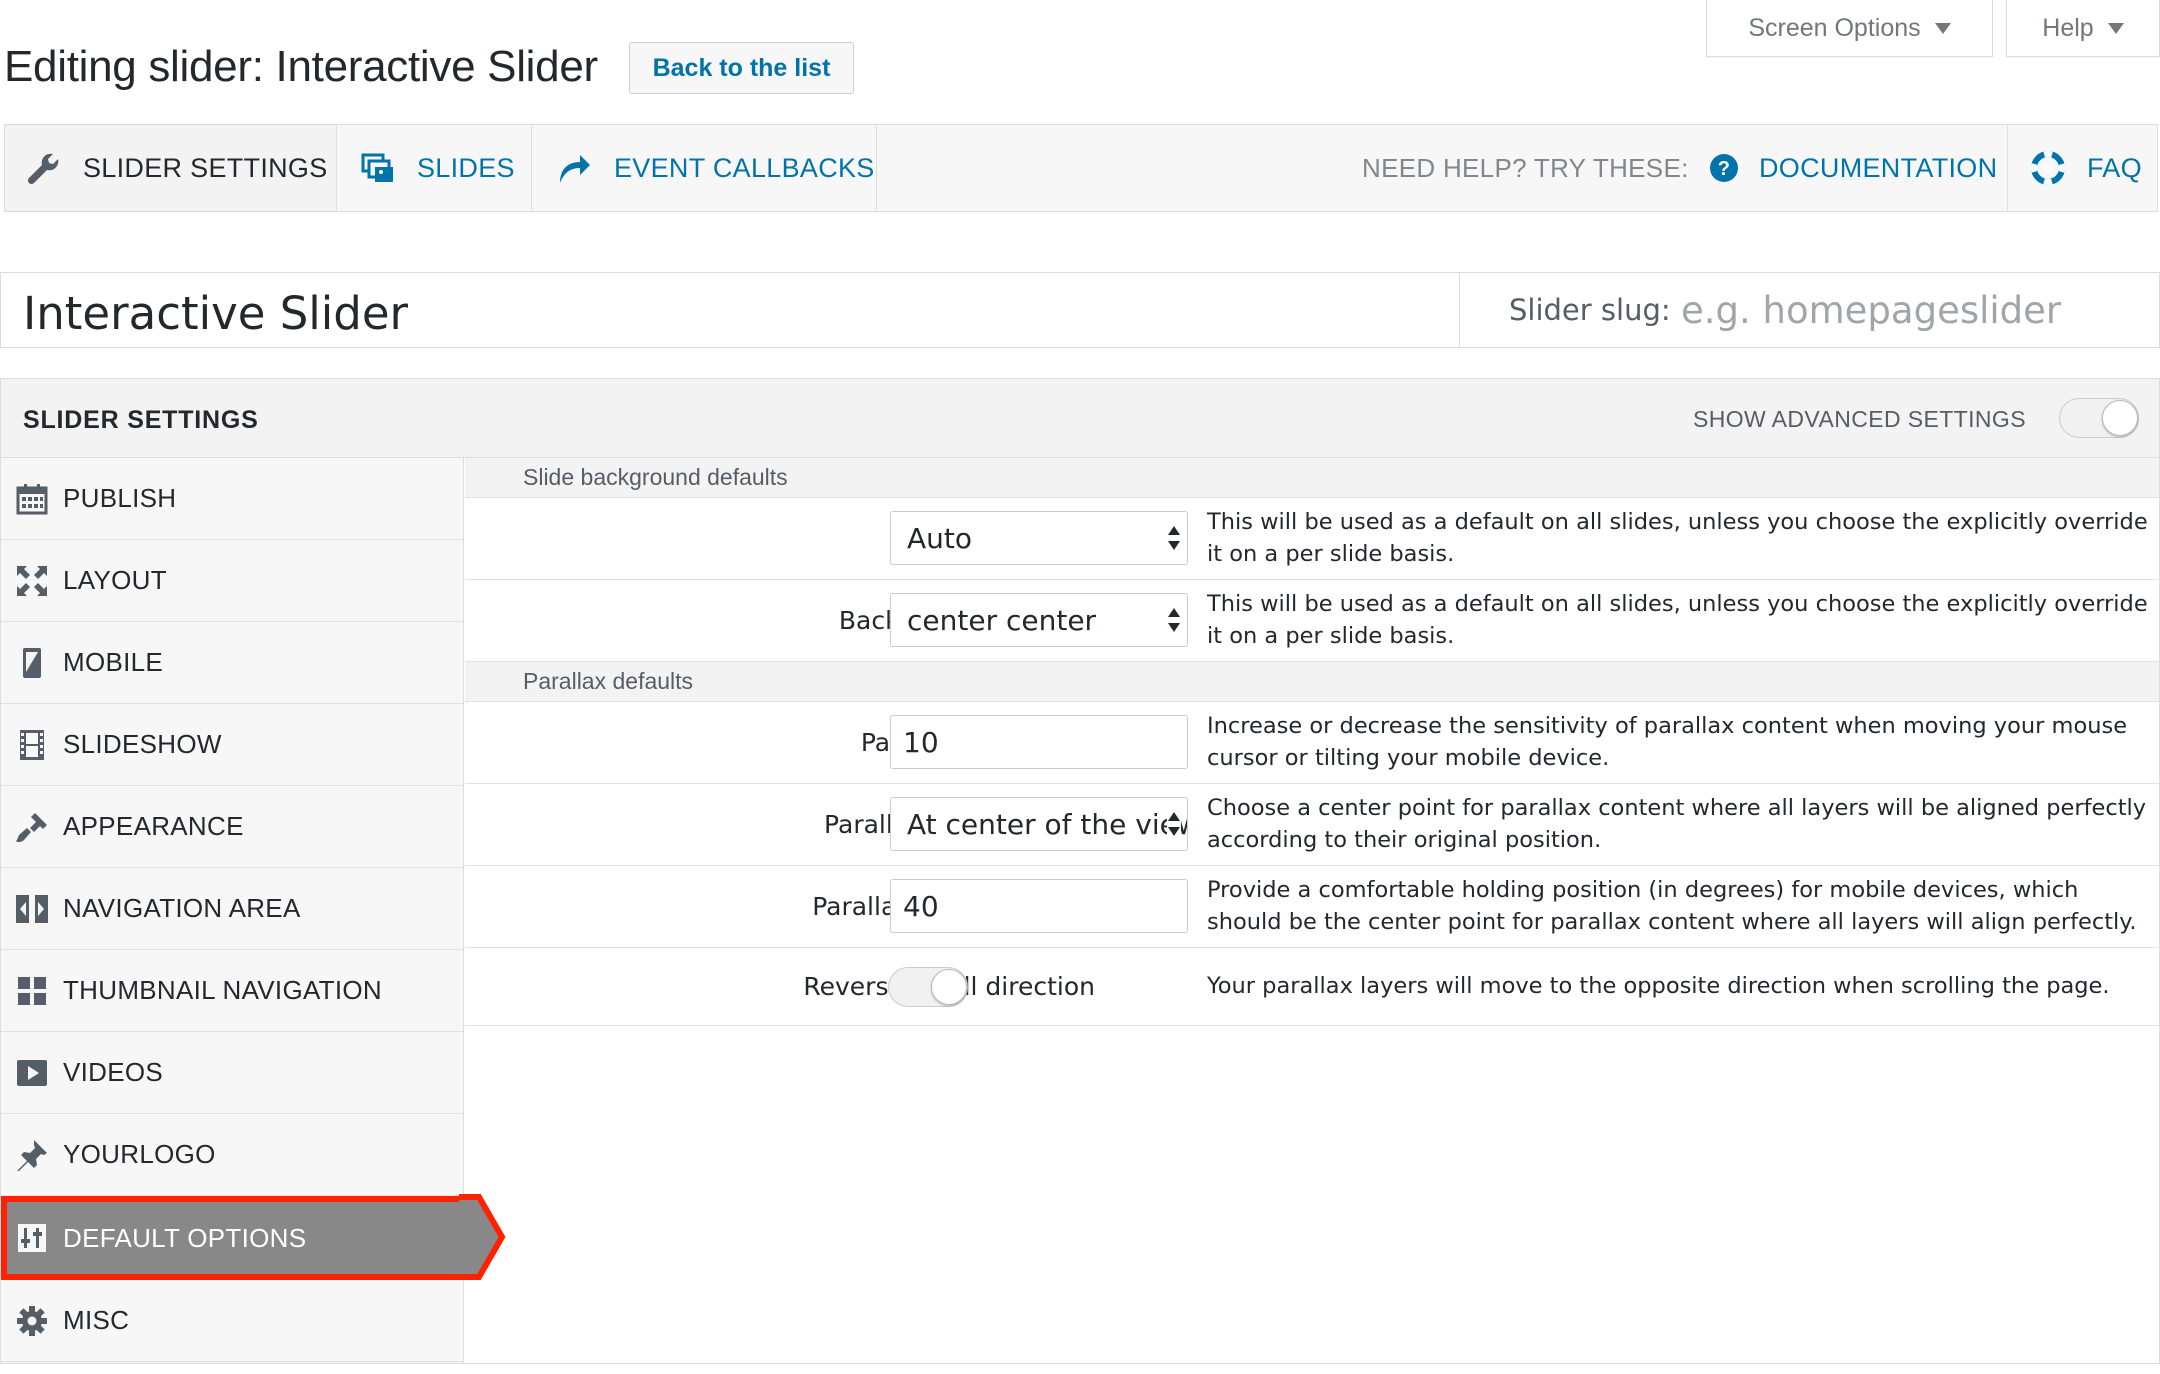 This screenshot has width=2160, height=1374. What do you see at coordinates (32, 499) in the screenshot?
I see `calendar-icon` at bounding box center [32, 499].